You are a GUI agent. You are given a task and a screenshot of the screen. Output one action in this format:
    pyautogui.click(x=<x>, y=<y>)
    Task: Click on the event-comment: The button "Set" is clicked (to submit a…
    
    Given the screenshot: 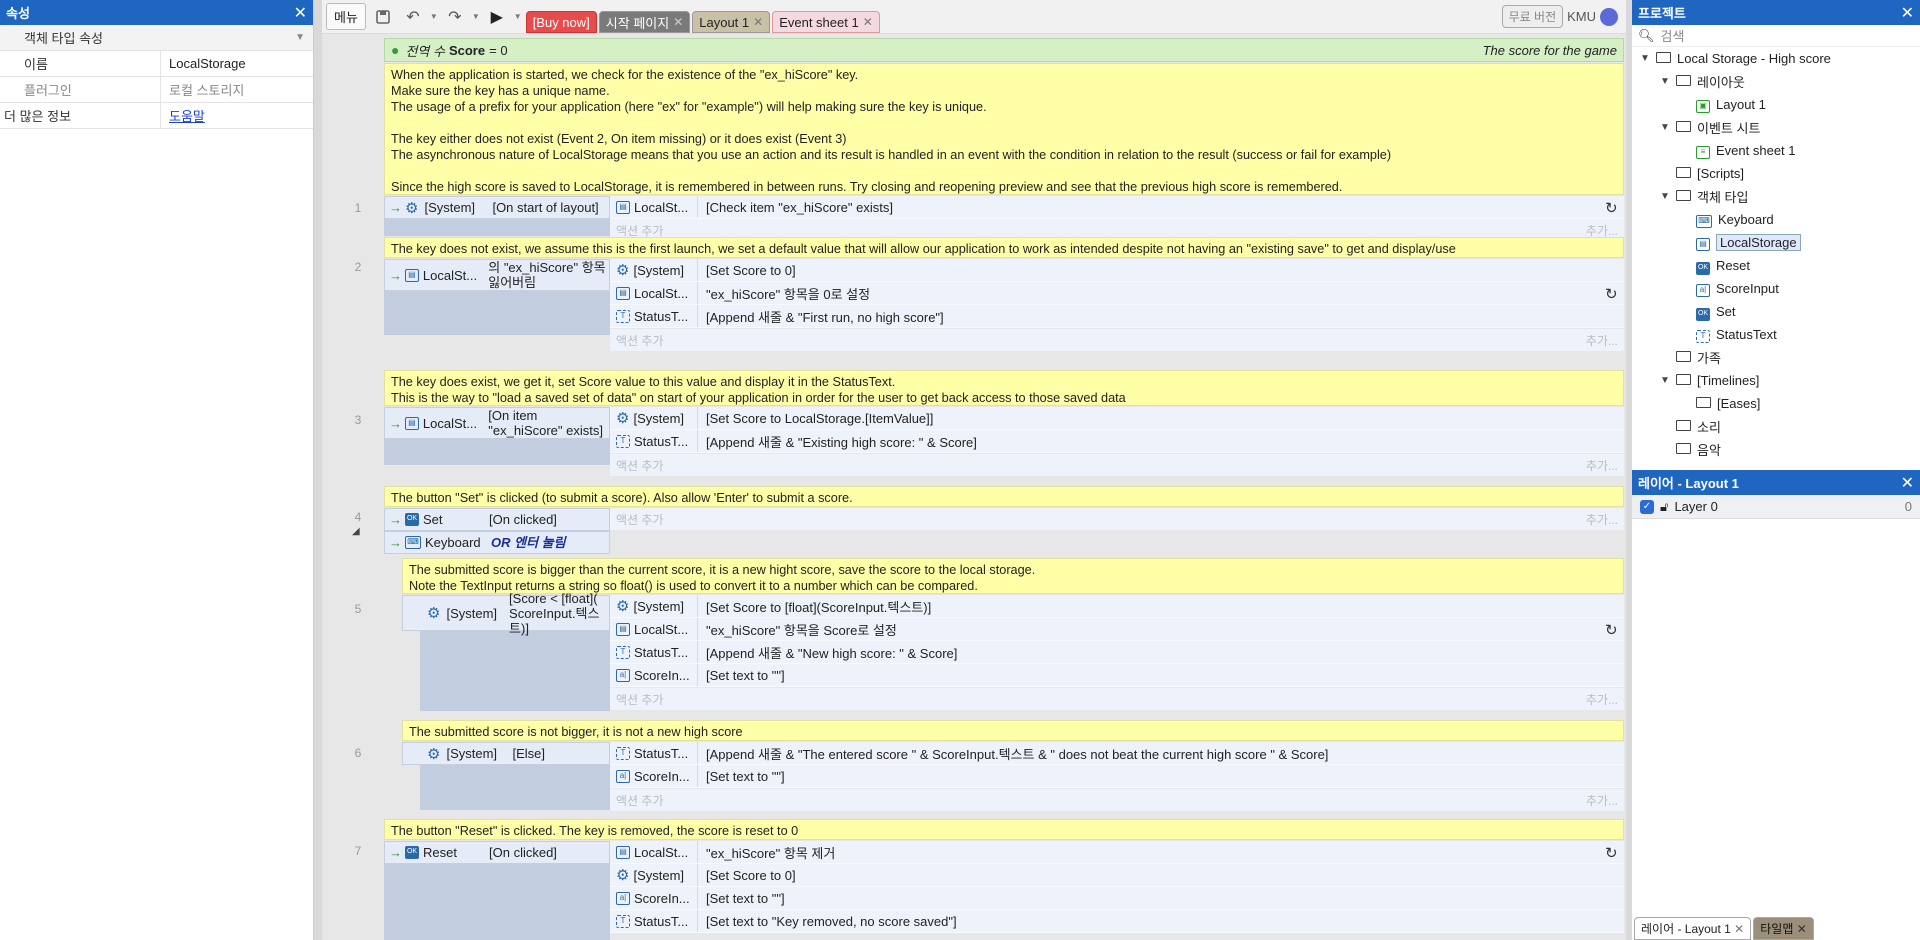 What is the action you would take?
    pyautogui.click(x=1004, y=496)
    